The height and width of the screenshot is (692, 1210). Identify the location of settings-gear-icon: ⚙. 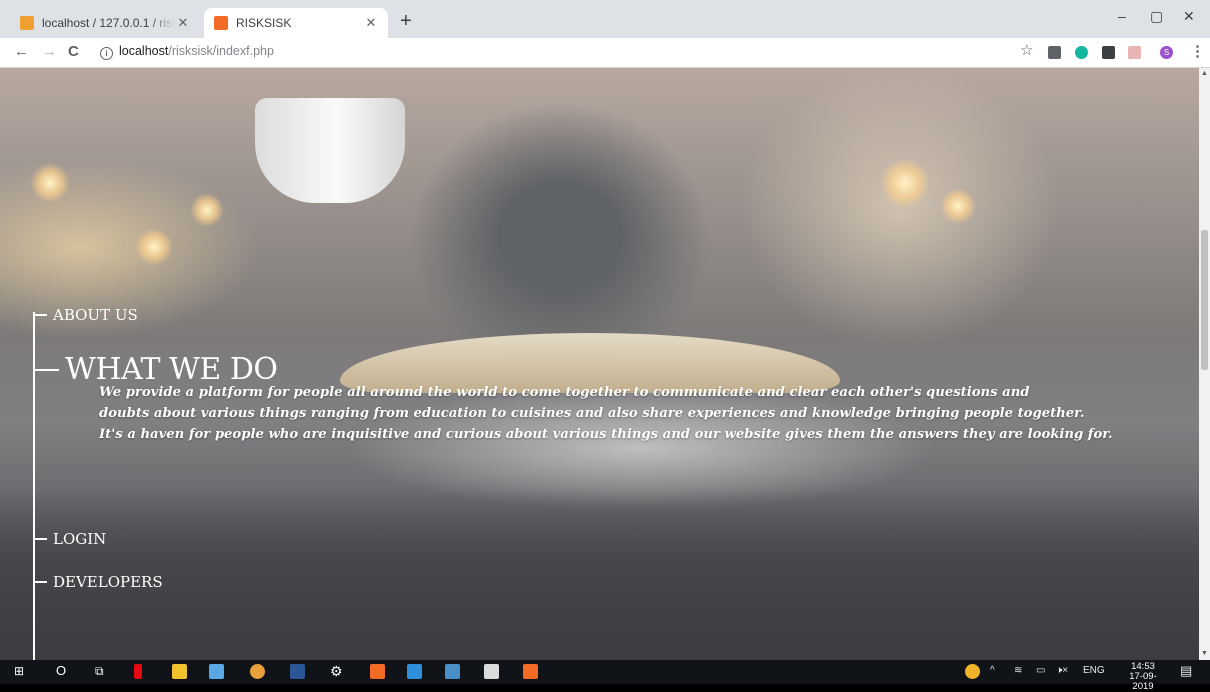
(336, 671).